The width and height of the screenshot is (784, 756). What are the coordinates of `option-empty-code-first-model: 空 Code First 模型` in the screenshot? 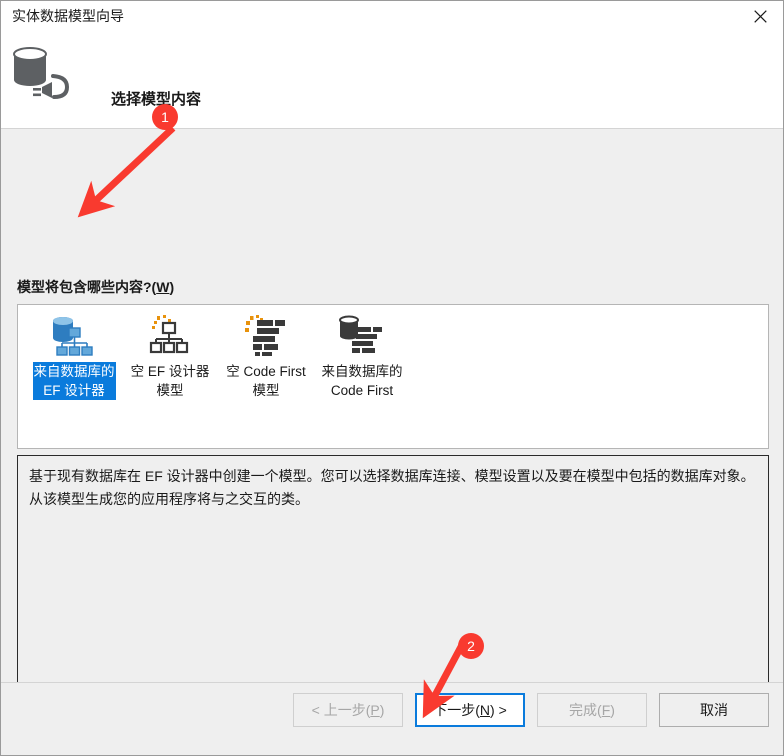 It's located at (266, 356).